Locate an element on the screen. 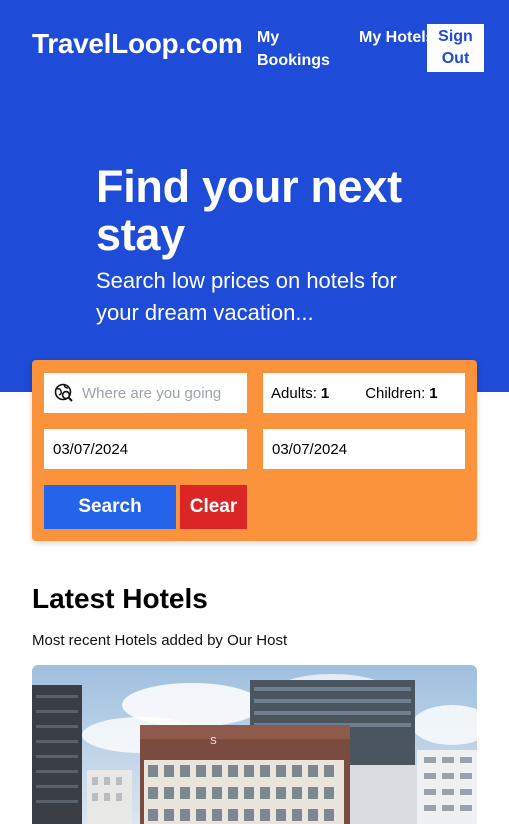  children-group: Children: 1 is located at coordinates (401, 393).